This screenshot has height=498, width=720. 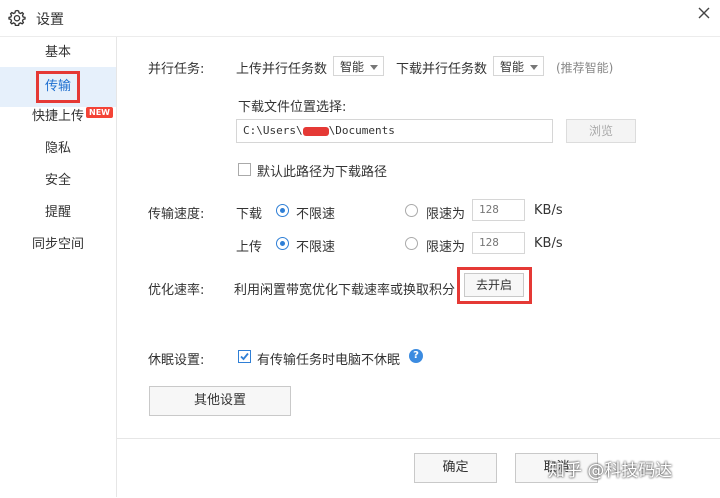 I want to click on download-parallel-select: 智能, so click(x=518, y=66).